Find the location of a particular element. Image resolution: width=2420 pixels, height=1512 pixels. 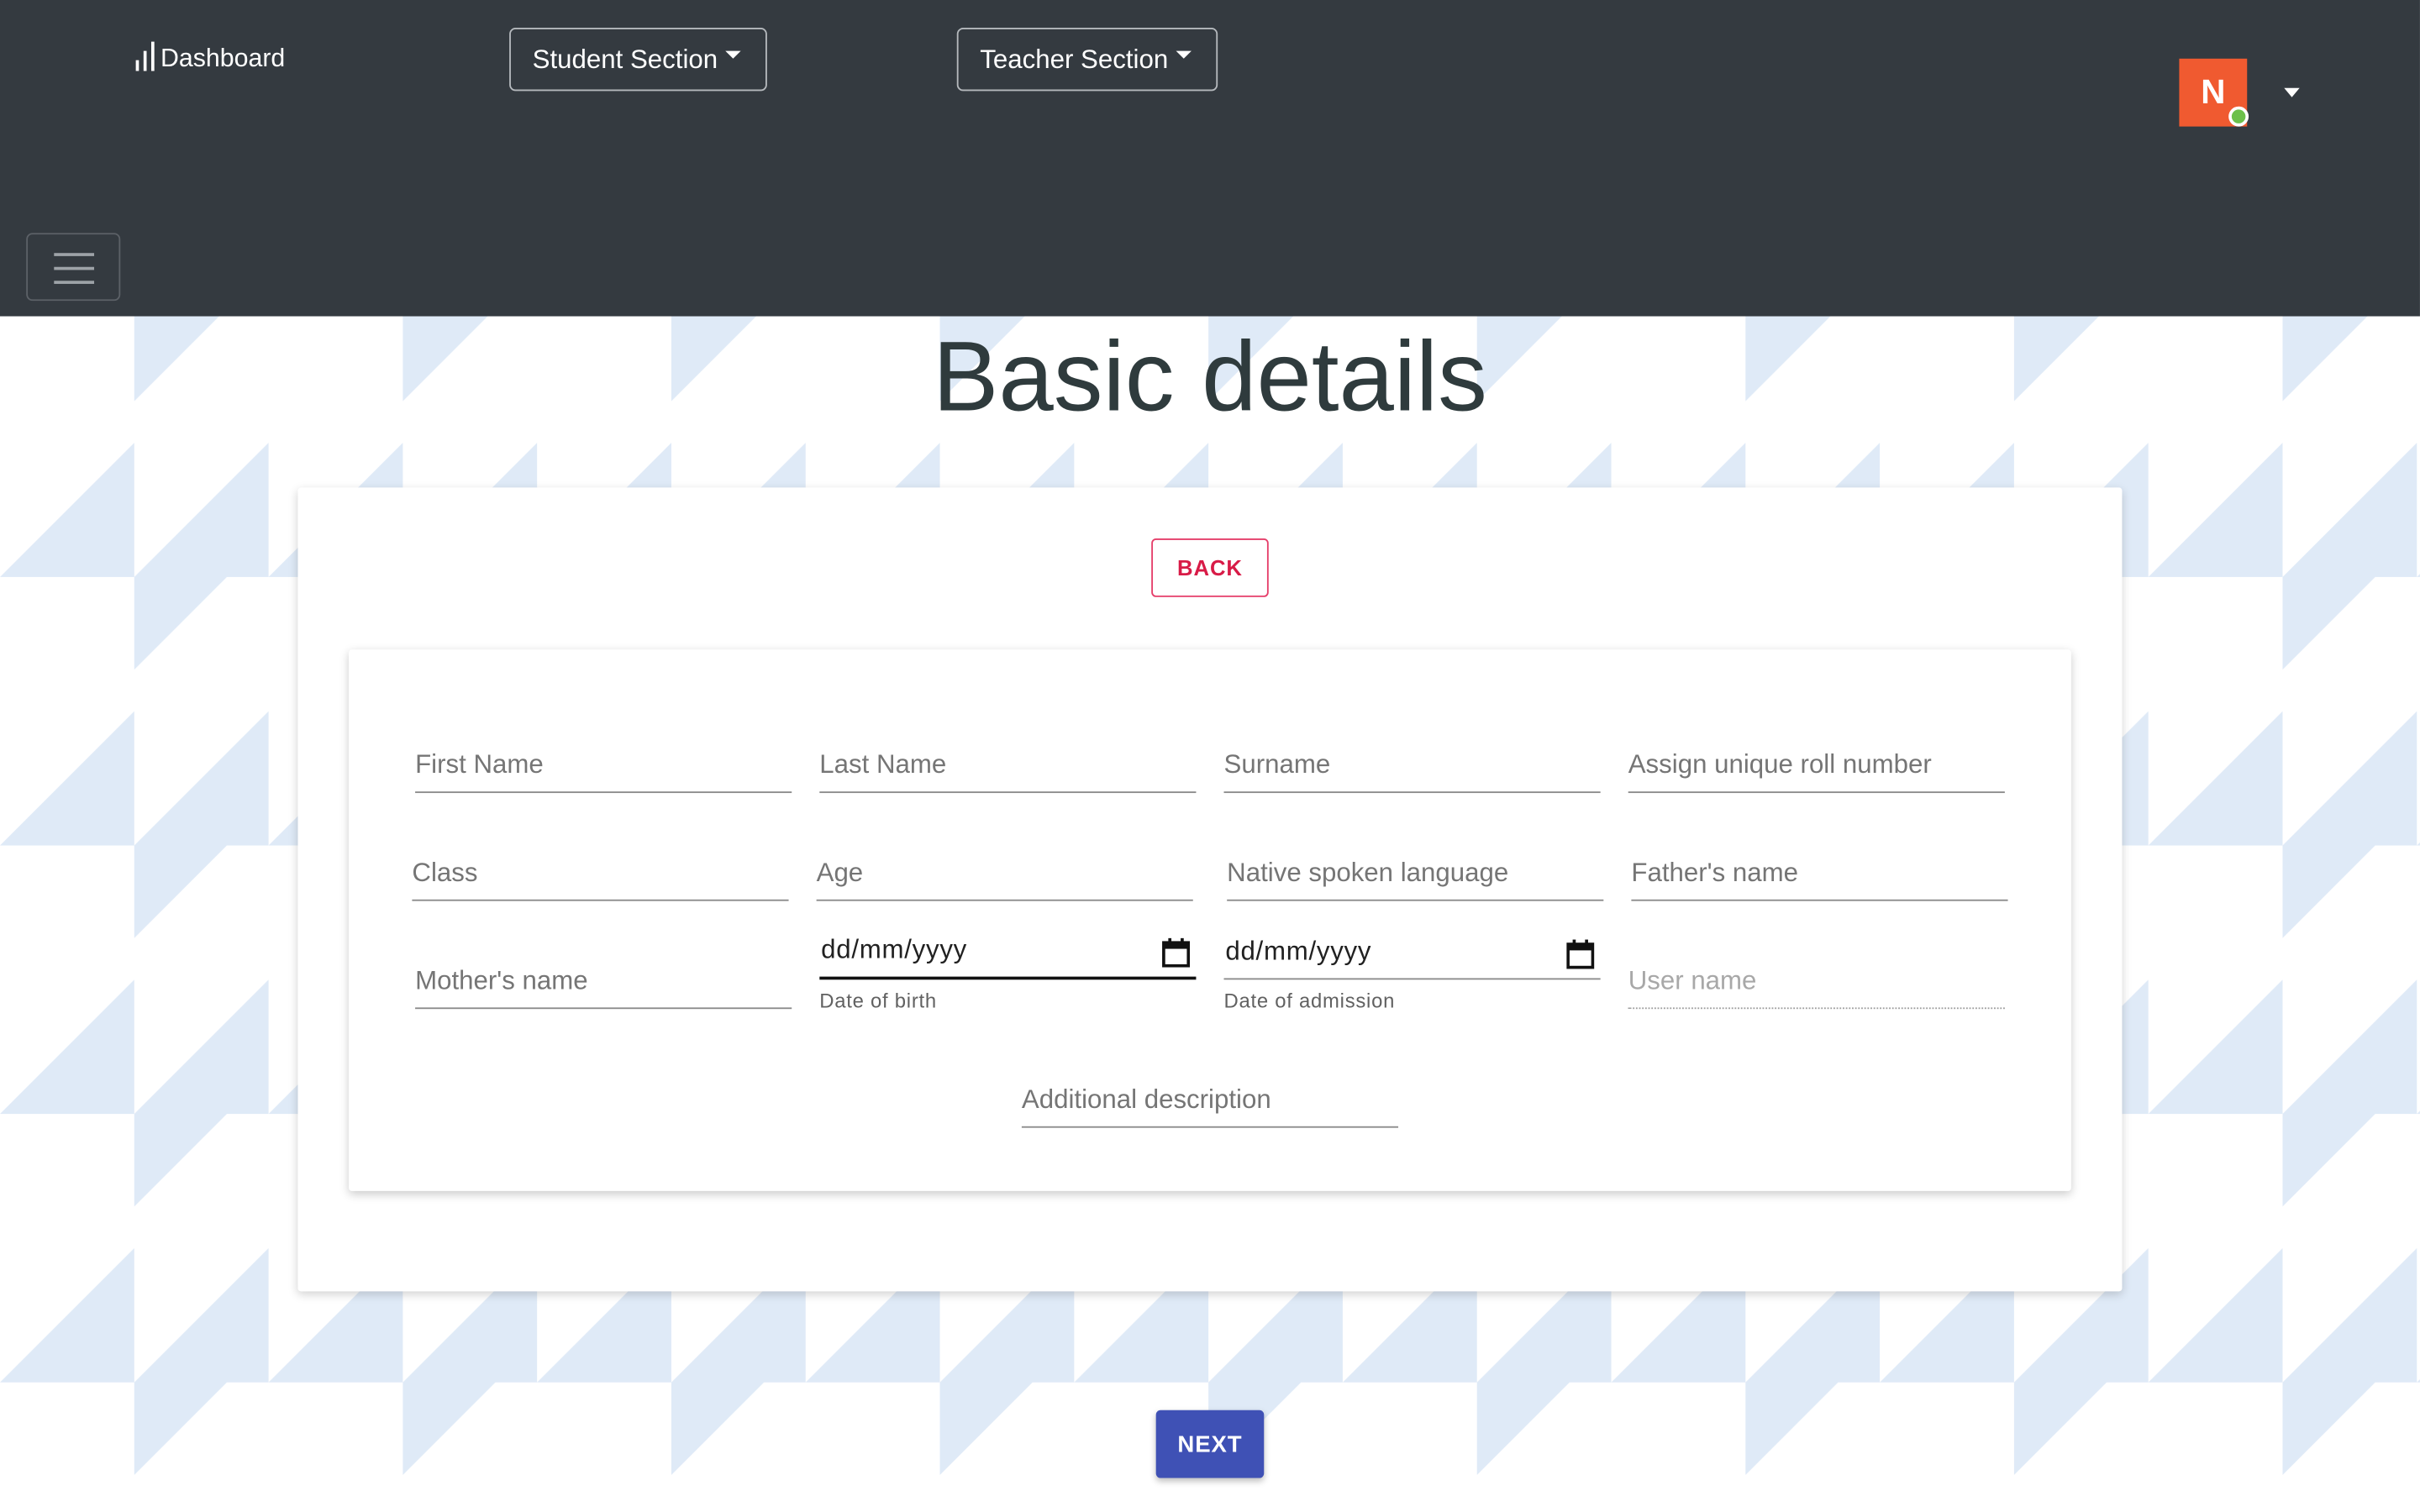

avatar-initial: N is located at coordinates (2213, 92).